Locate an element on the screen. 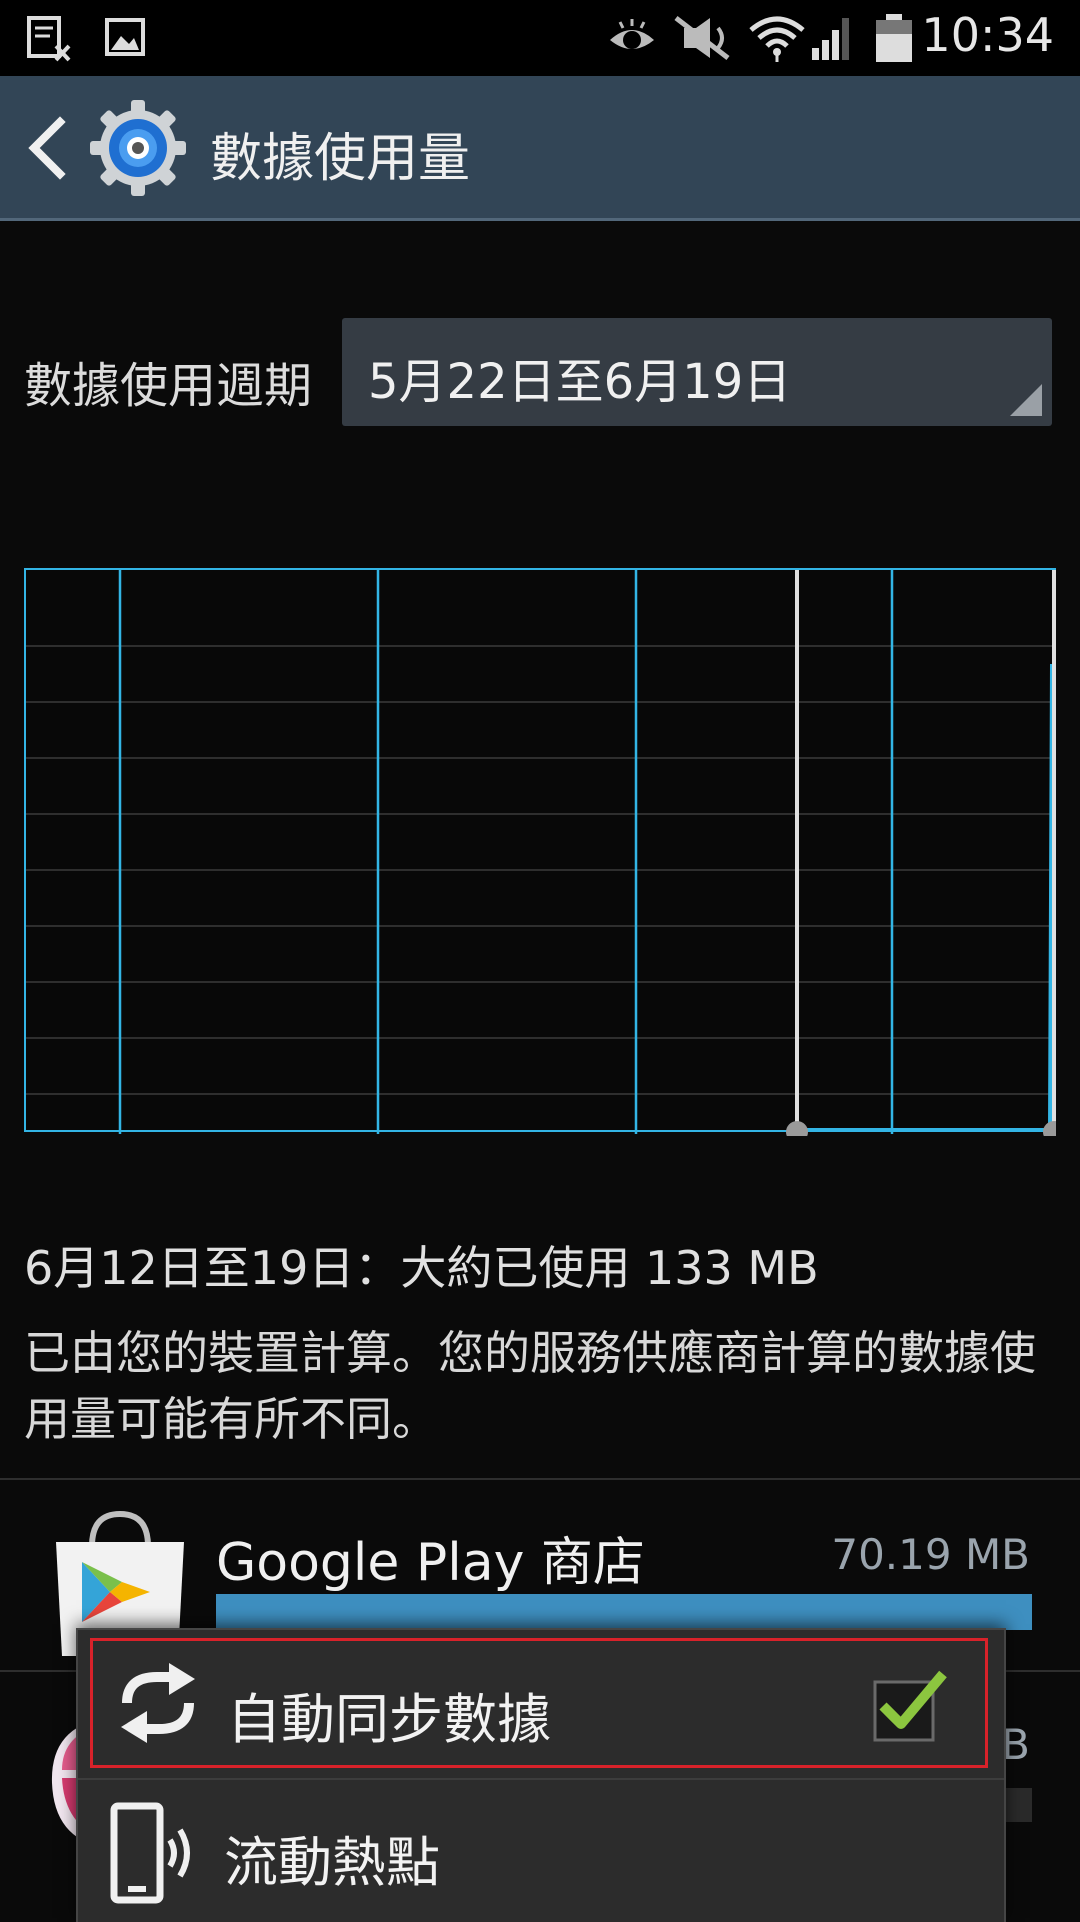  app-data-size: 70.19 MB is located at coordinates (930, 1554).